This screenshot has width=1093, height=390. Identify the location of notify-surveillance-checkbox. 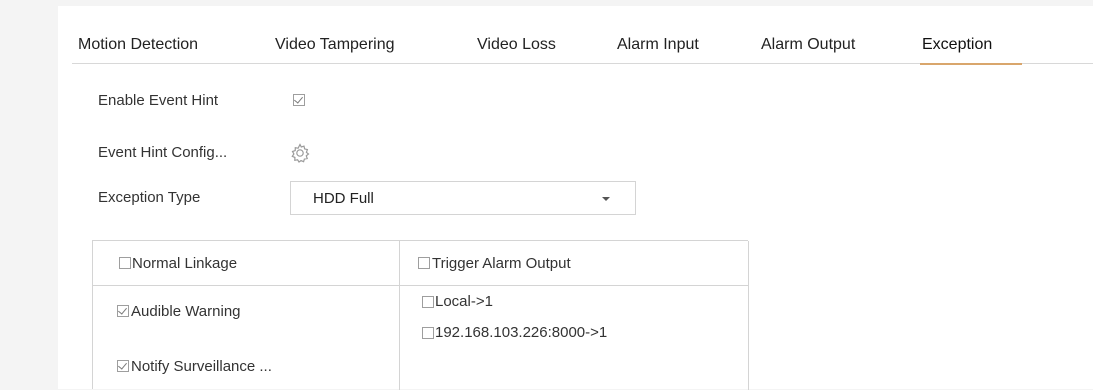
(123, 366).